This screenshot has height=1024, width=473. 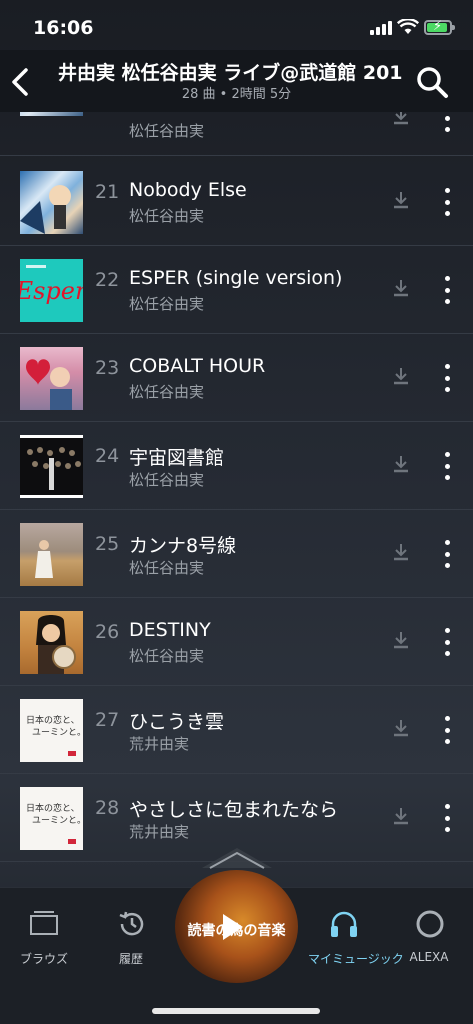 What do you see at coordinates (356, 959) in the screenshot?
I see `nav-my-music-label: マイミュージック` at bounding box center [356, 959].